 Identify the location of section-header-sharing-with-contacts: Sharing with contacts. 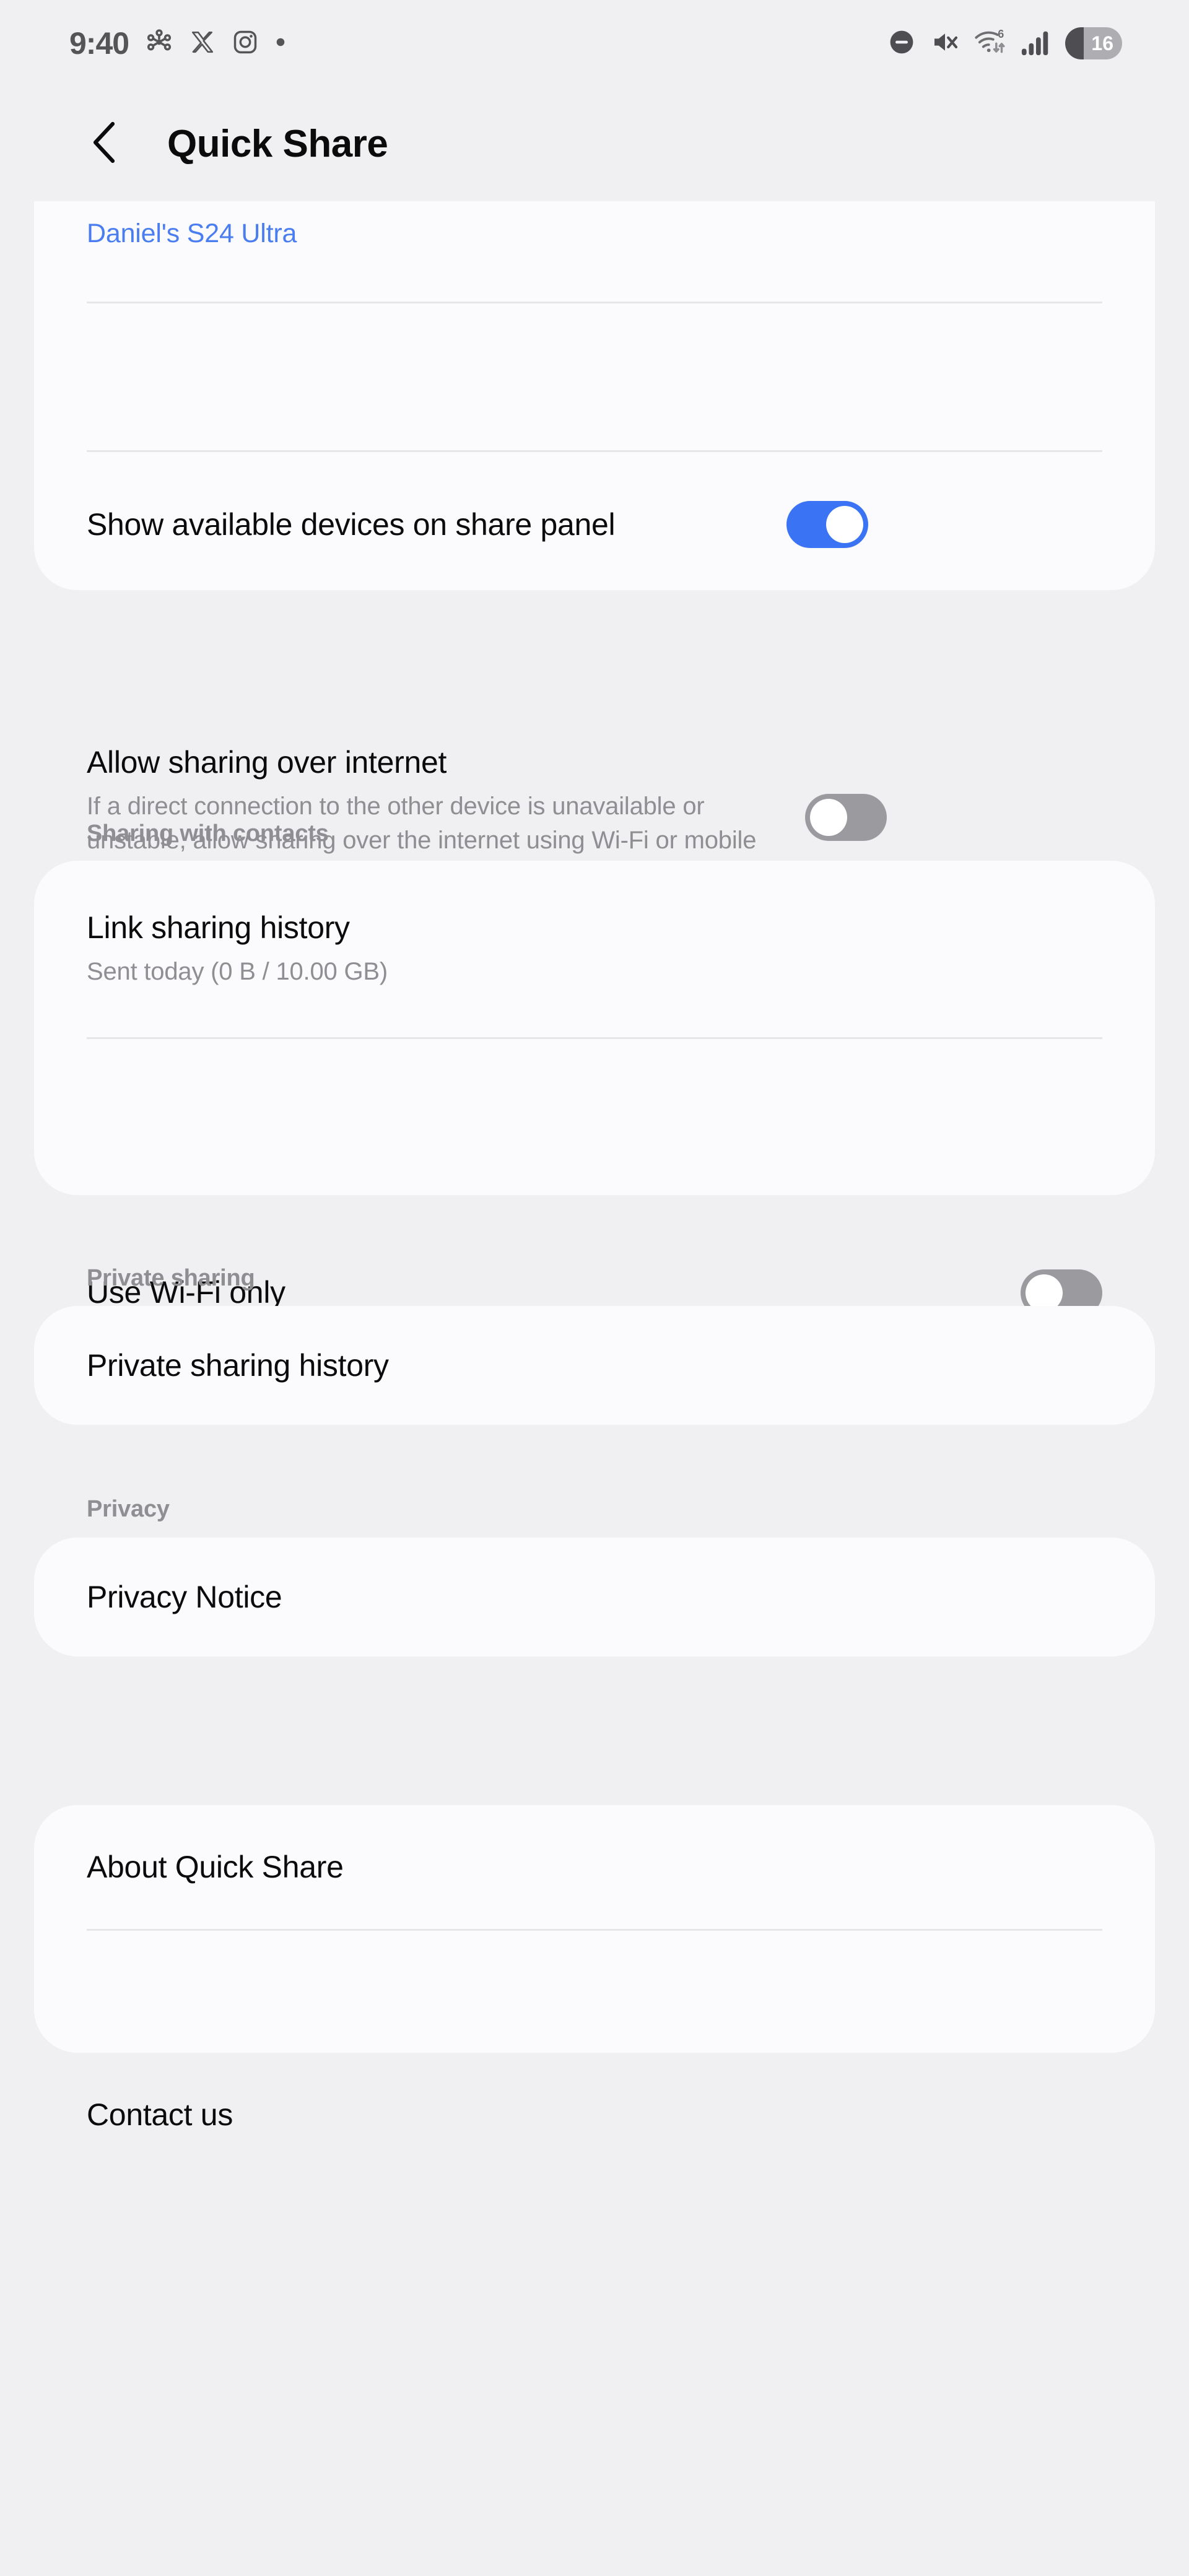
(208, 833).